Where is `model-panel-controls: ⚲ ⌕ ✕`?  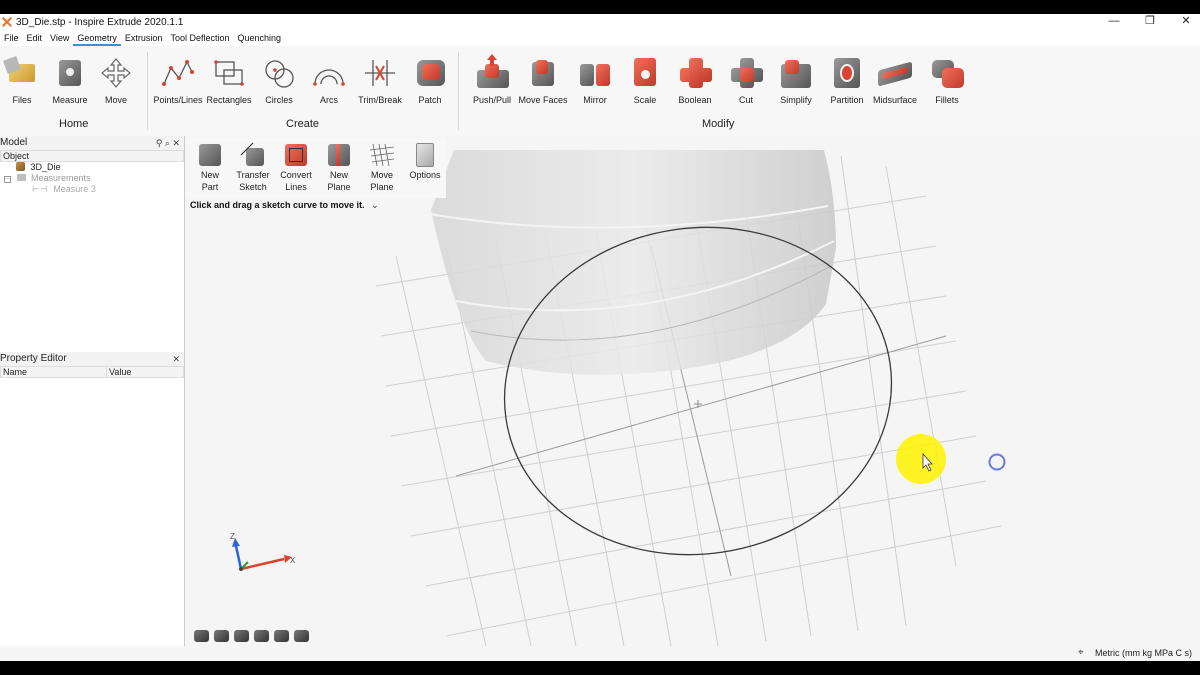 model-panel-controls: ⚲ ⌕ ✕ is located at coordinates (168, 143).